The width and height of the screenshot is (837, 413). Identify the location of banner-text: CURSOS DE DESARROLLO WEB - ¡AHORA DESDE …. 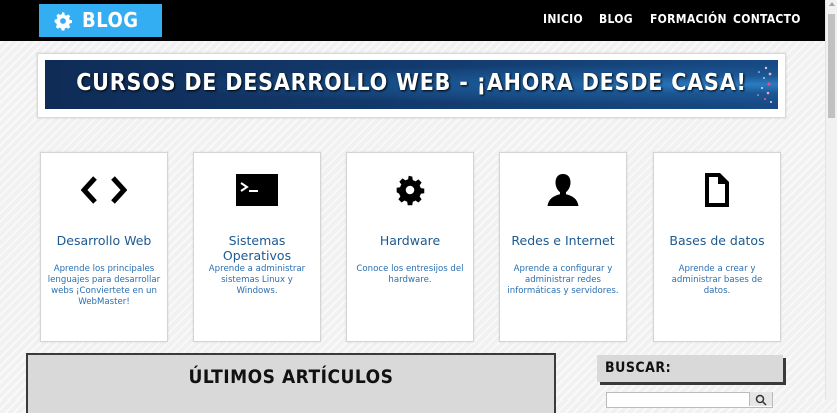
(411, 83).